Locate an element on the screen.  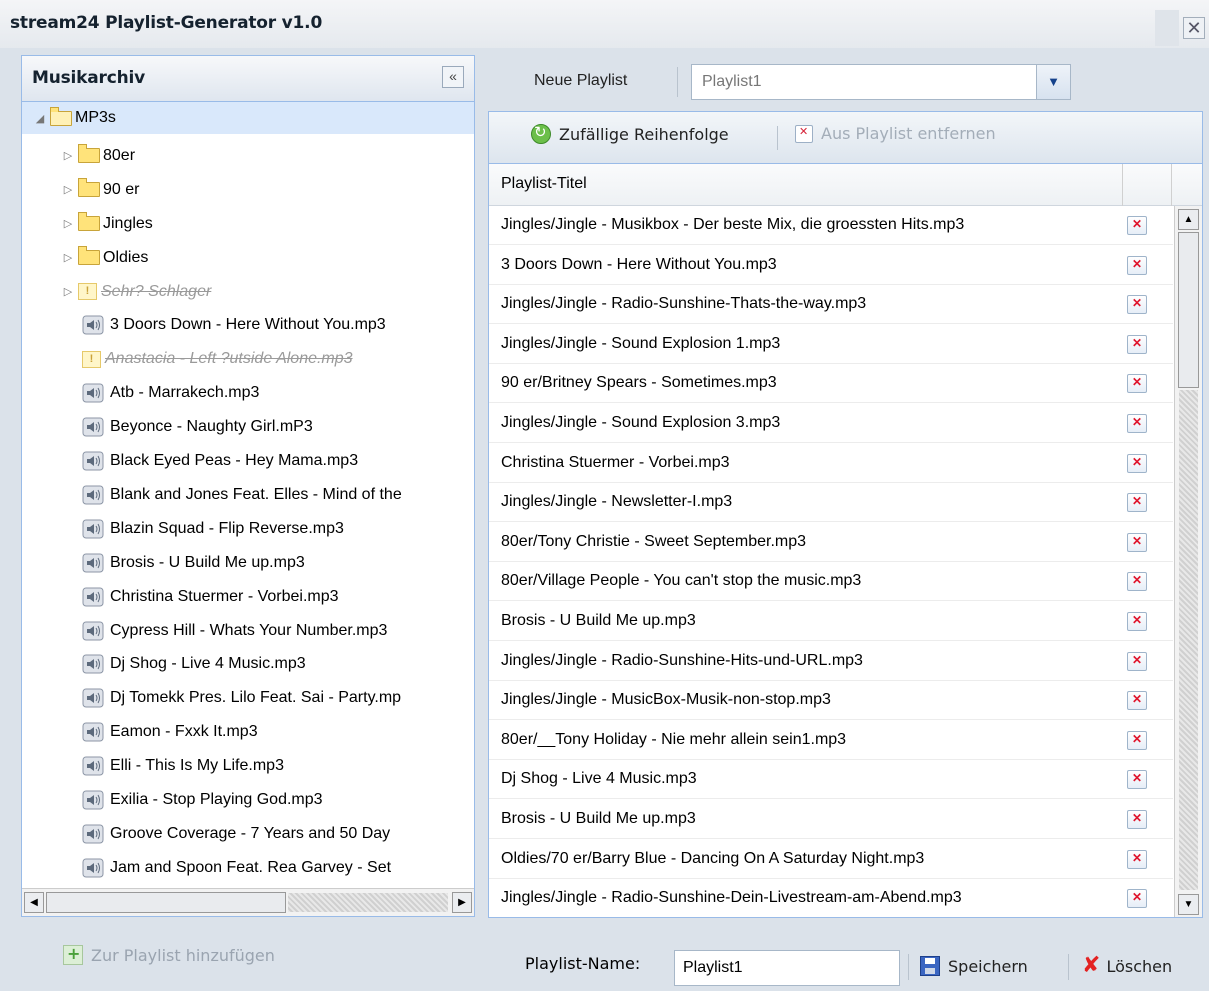
tree-file: Elli - This Is My Life.mp3 is located at coordinates (248, 766).